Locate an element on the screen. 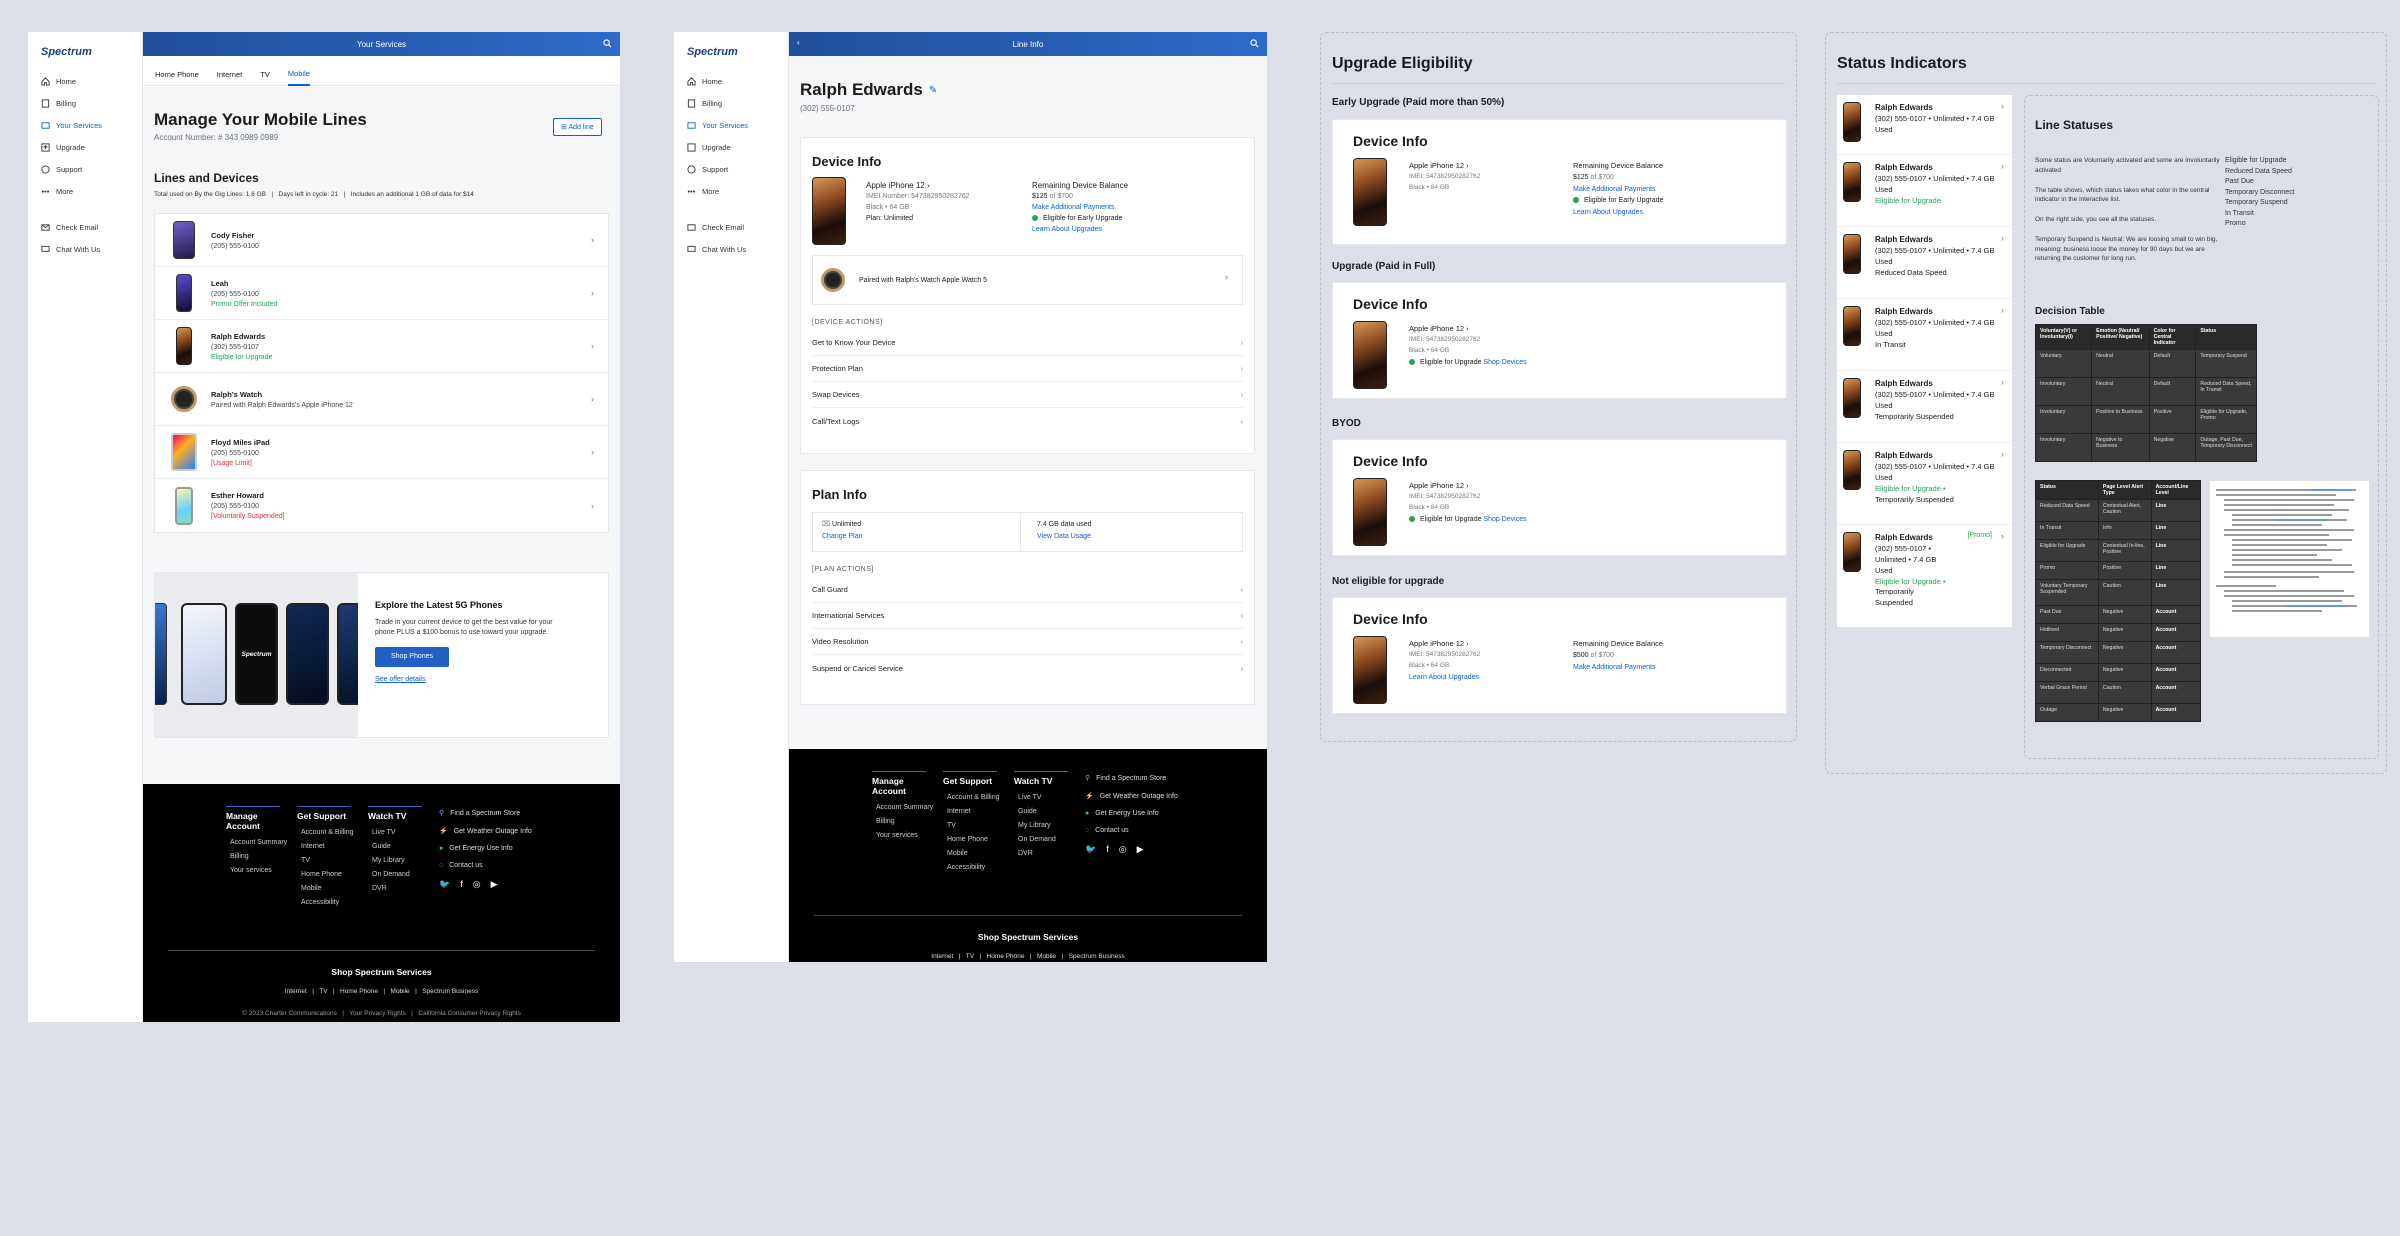 Image resolution: width=2400 pixels, height=1236 pixels. footer-link: Your services is located at coordinates (256, 870).